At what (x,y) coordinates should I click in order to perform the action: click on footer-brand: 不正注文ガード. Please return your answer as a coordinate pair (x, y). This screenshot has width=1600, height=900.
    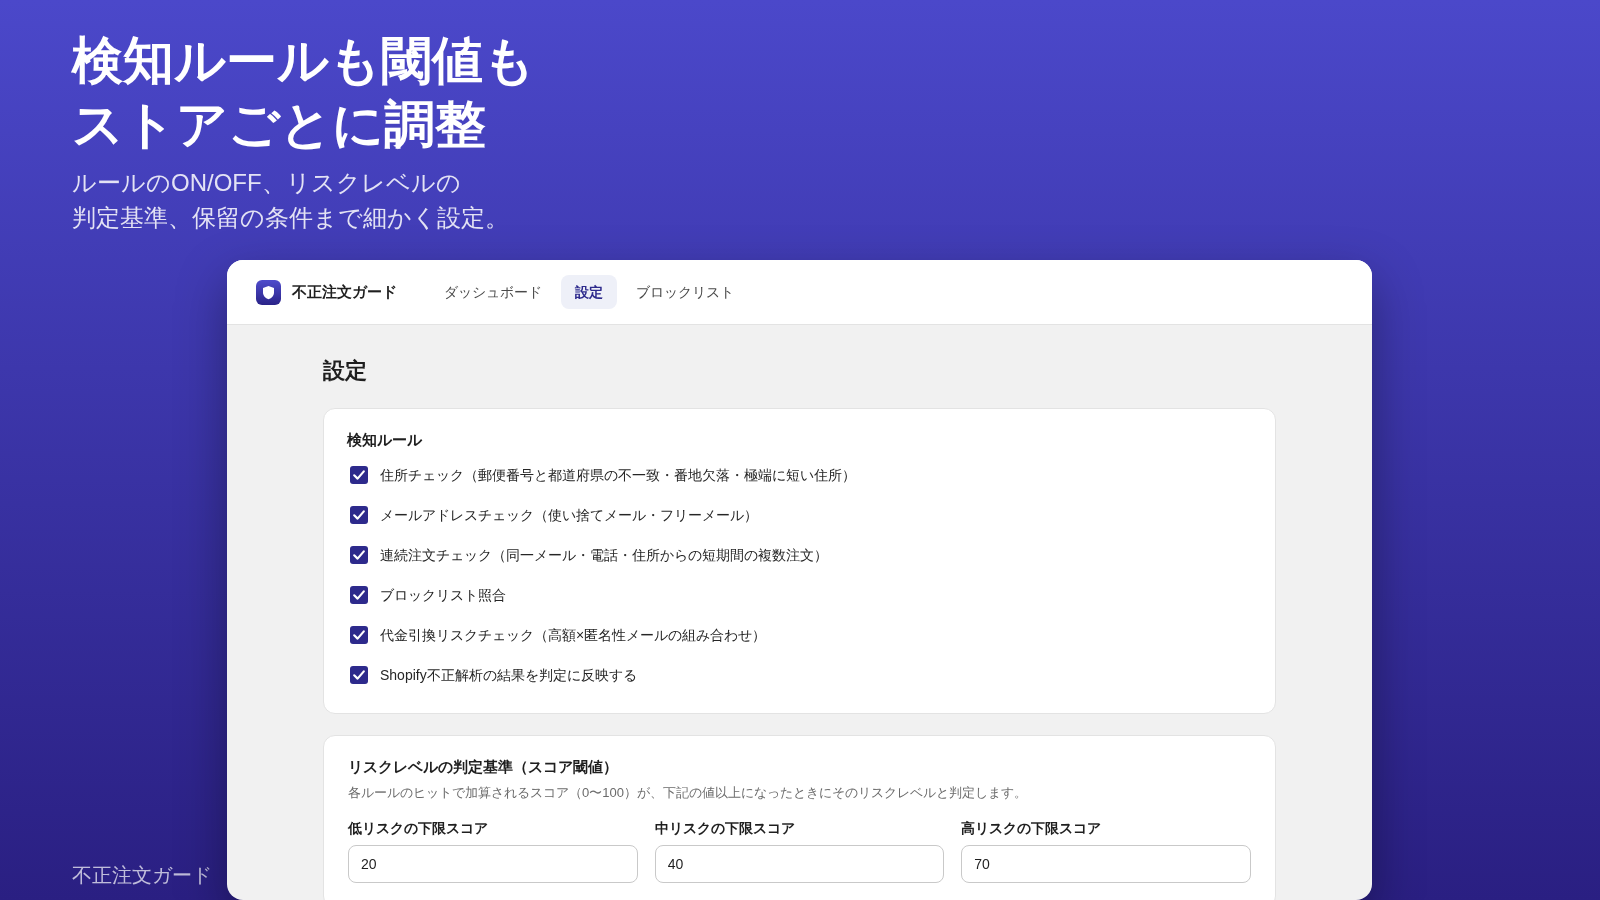
    Looking at the image, I should click on (142, 875).